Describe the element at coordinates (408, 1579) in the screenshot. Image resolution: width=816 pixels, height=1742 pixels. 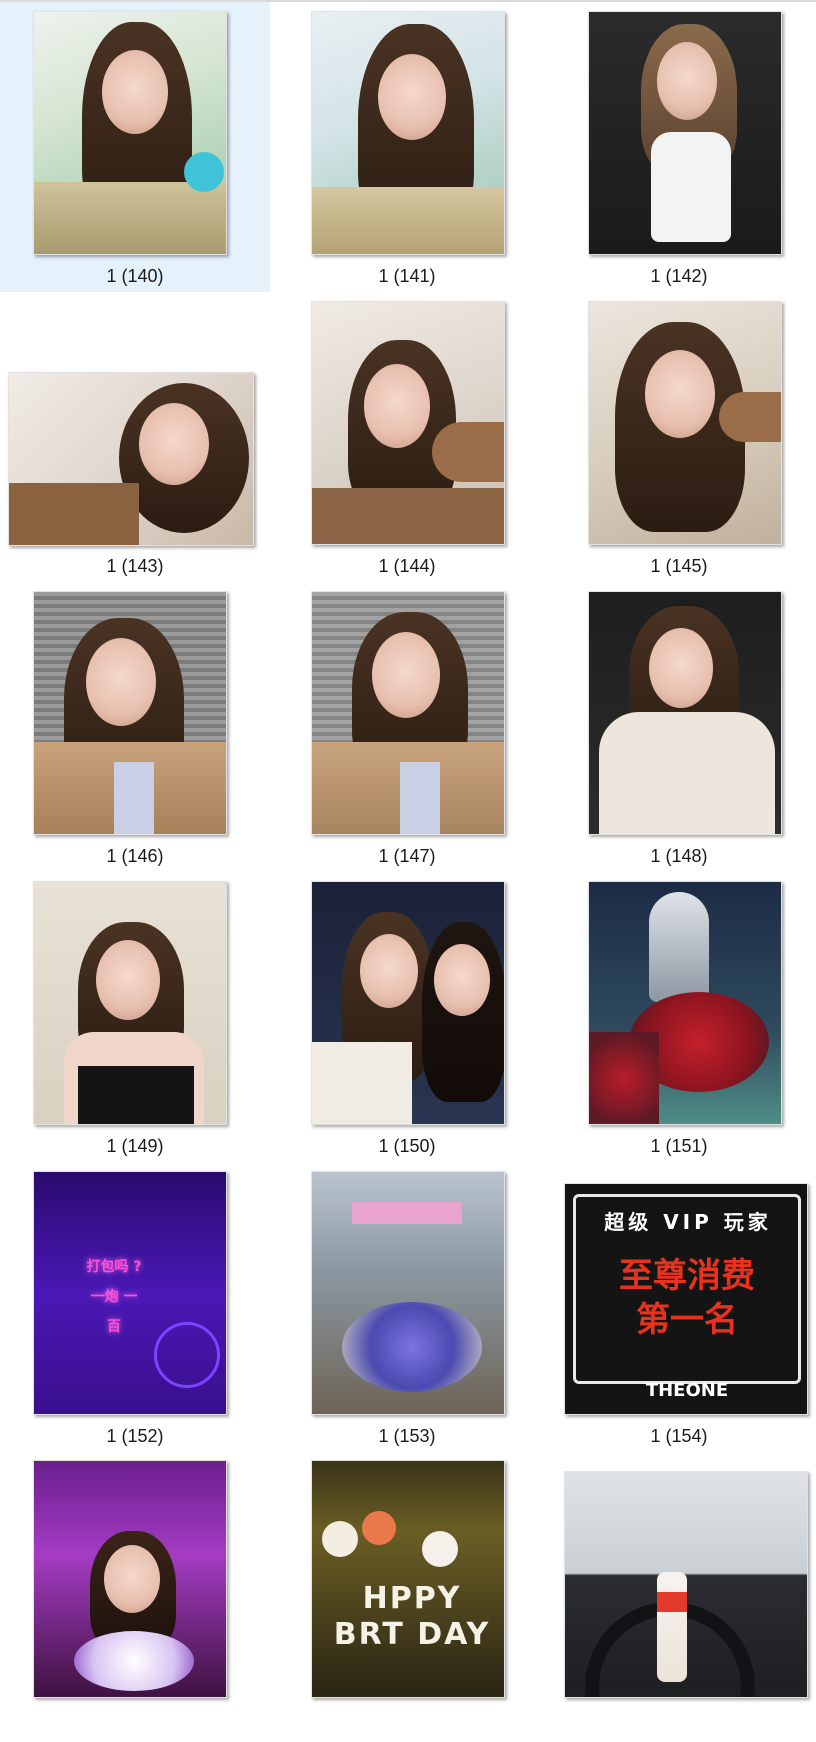
I see `photo-thumbnail: HPPY BRT DAY` at that location.